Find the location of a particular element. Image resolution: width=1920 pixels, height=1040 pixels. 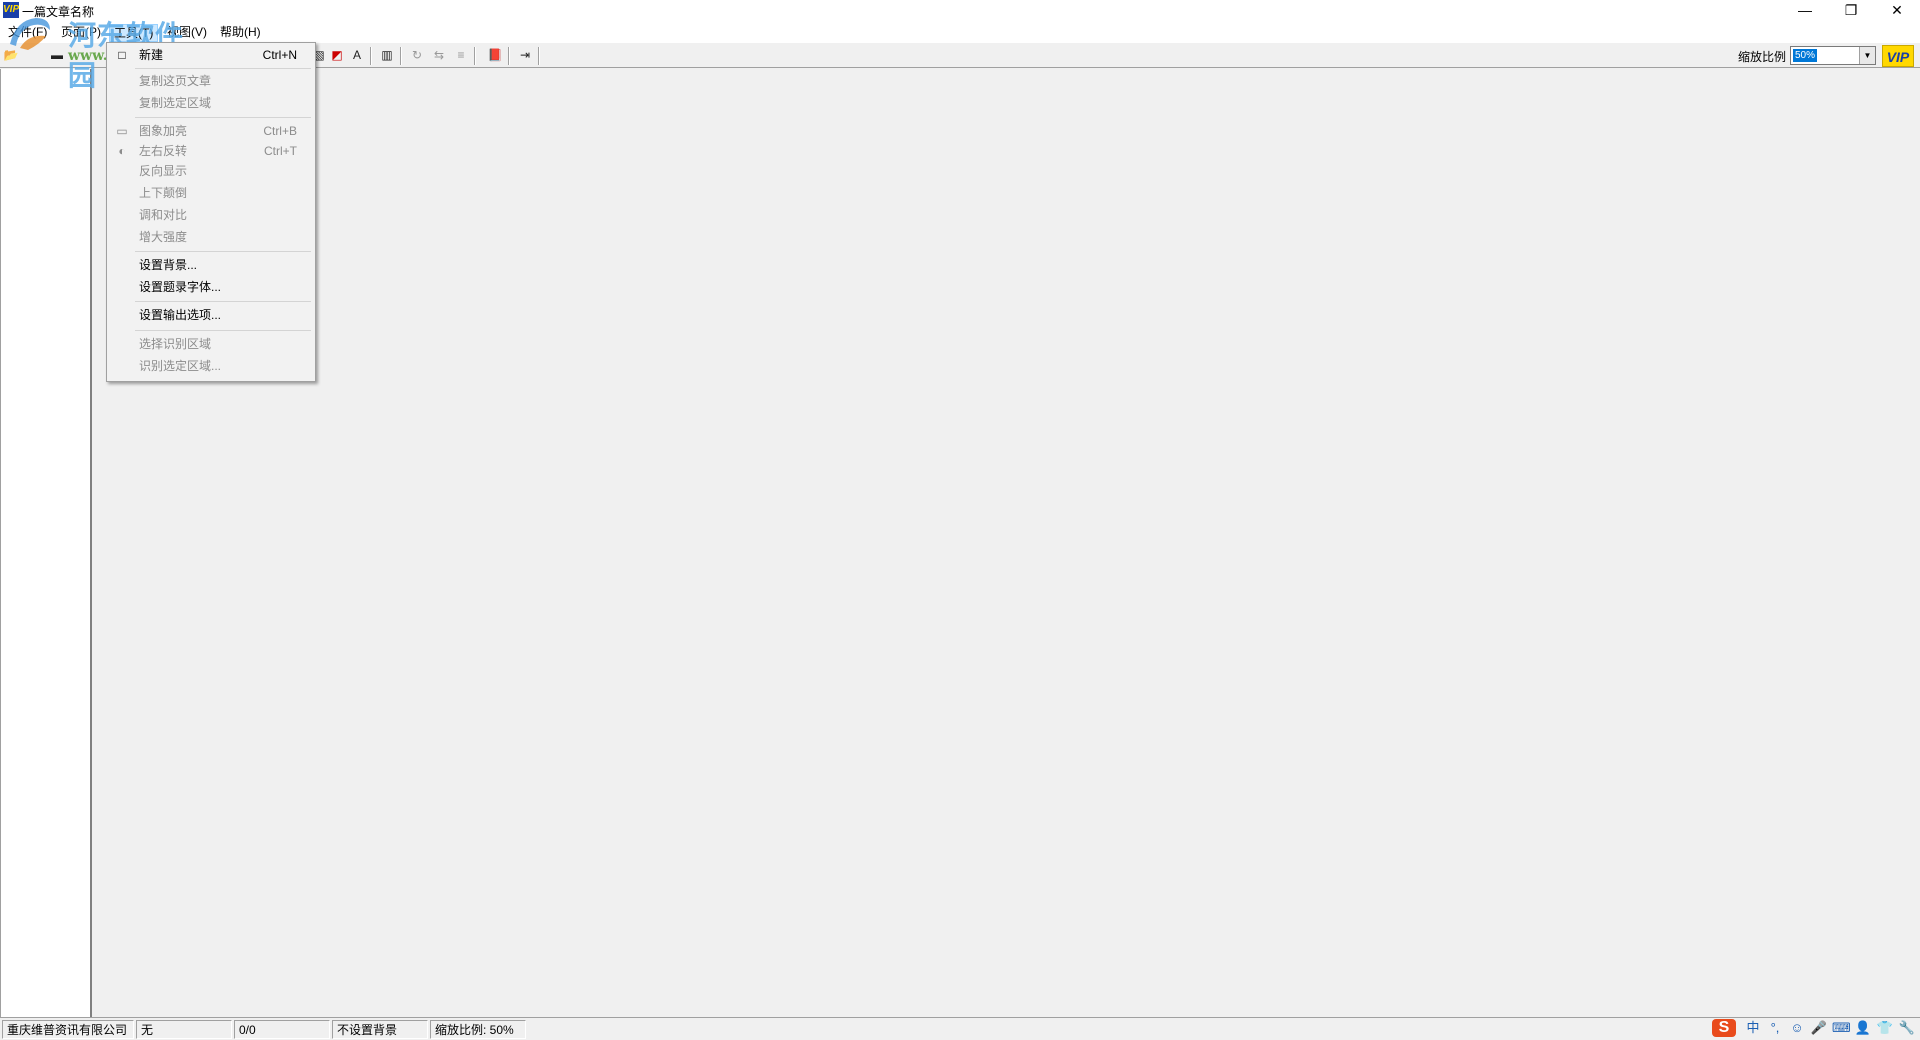

menu-item-new: □ 新建 Ctrl+N is located at coordinates (211, 55).